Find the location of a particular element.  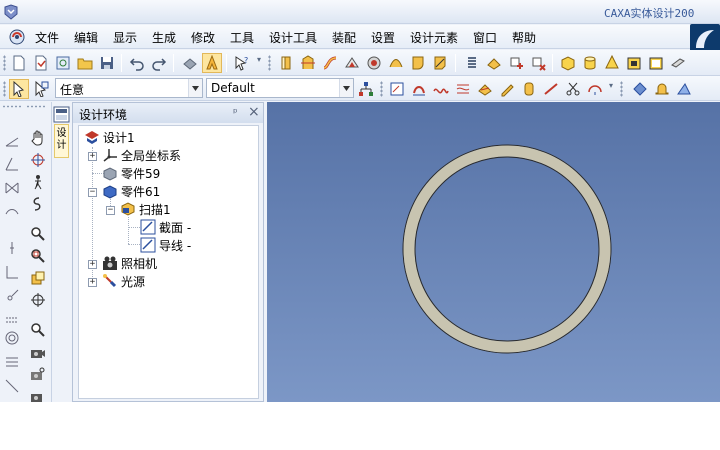

surface-trim-button is located at coordinates (485, 89).